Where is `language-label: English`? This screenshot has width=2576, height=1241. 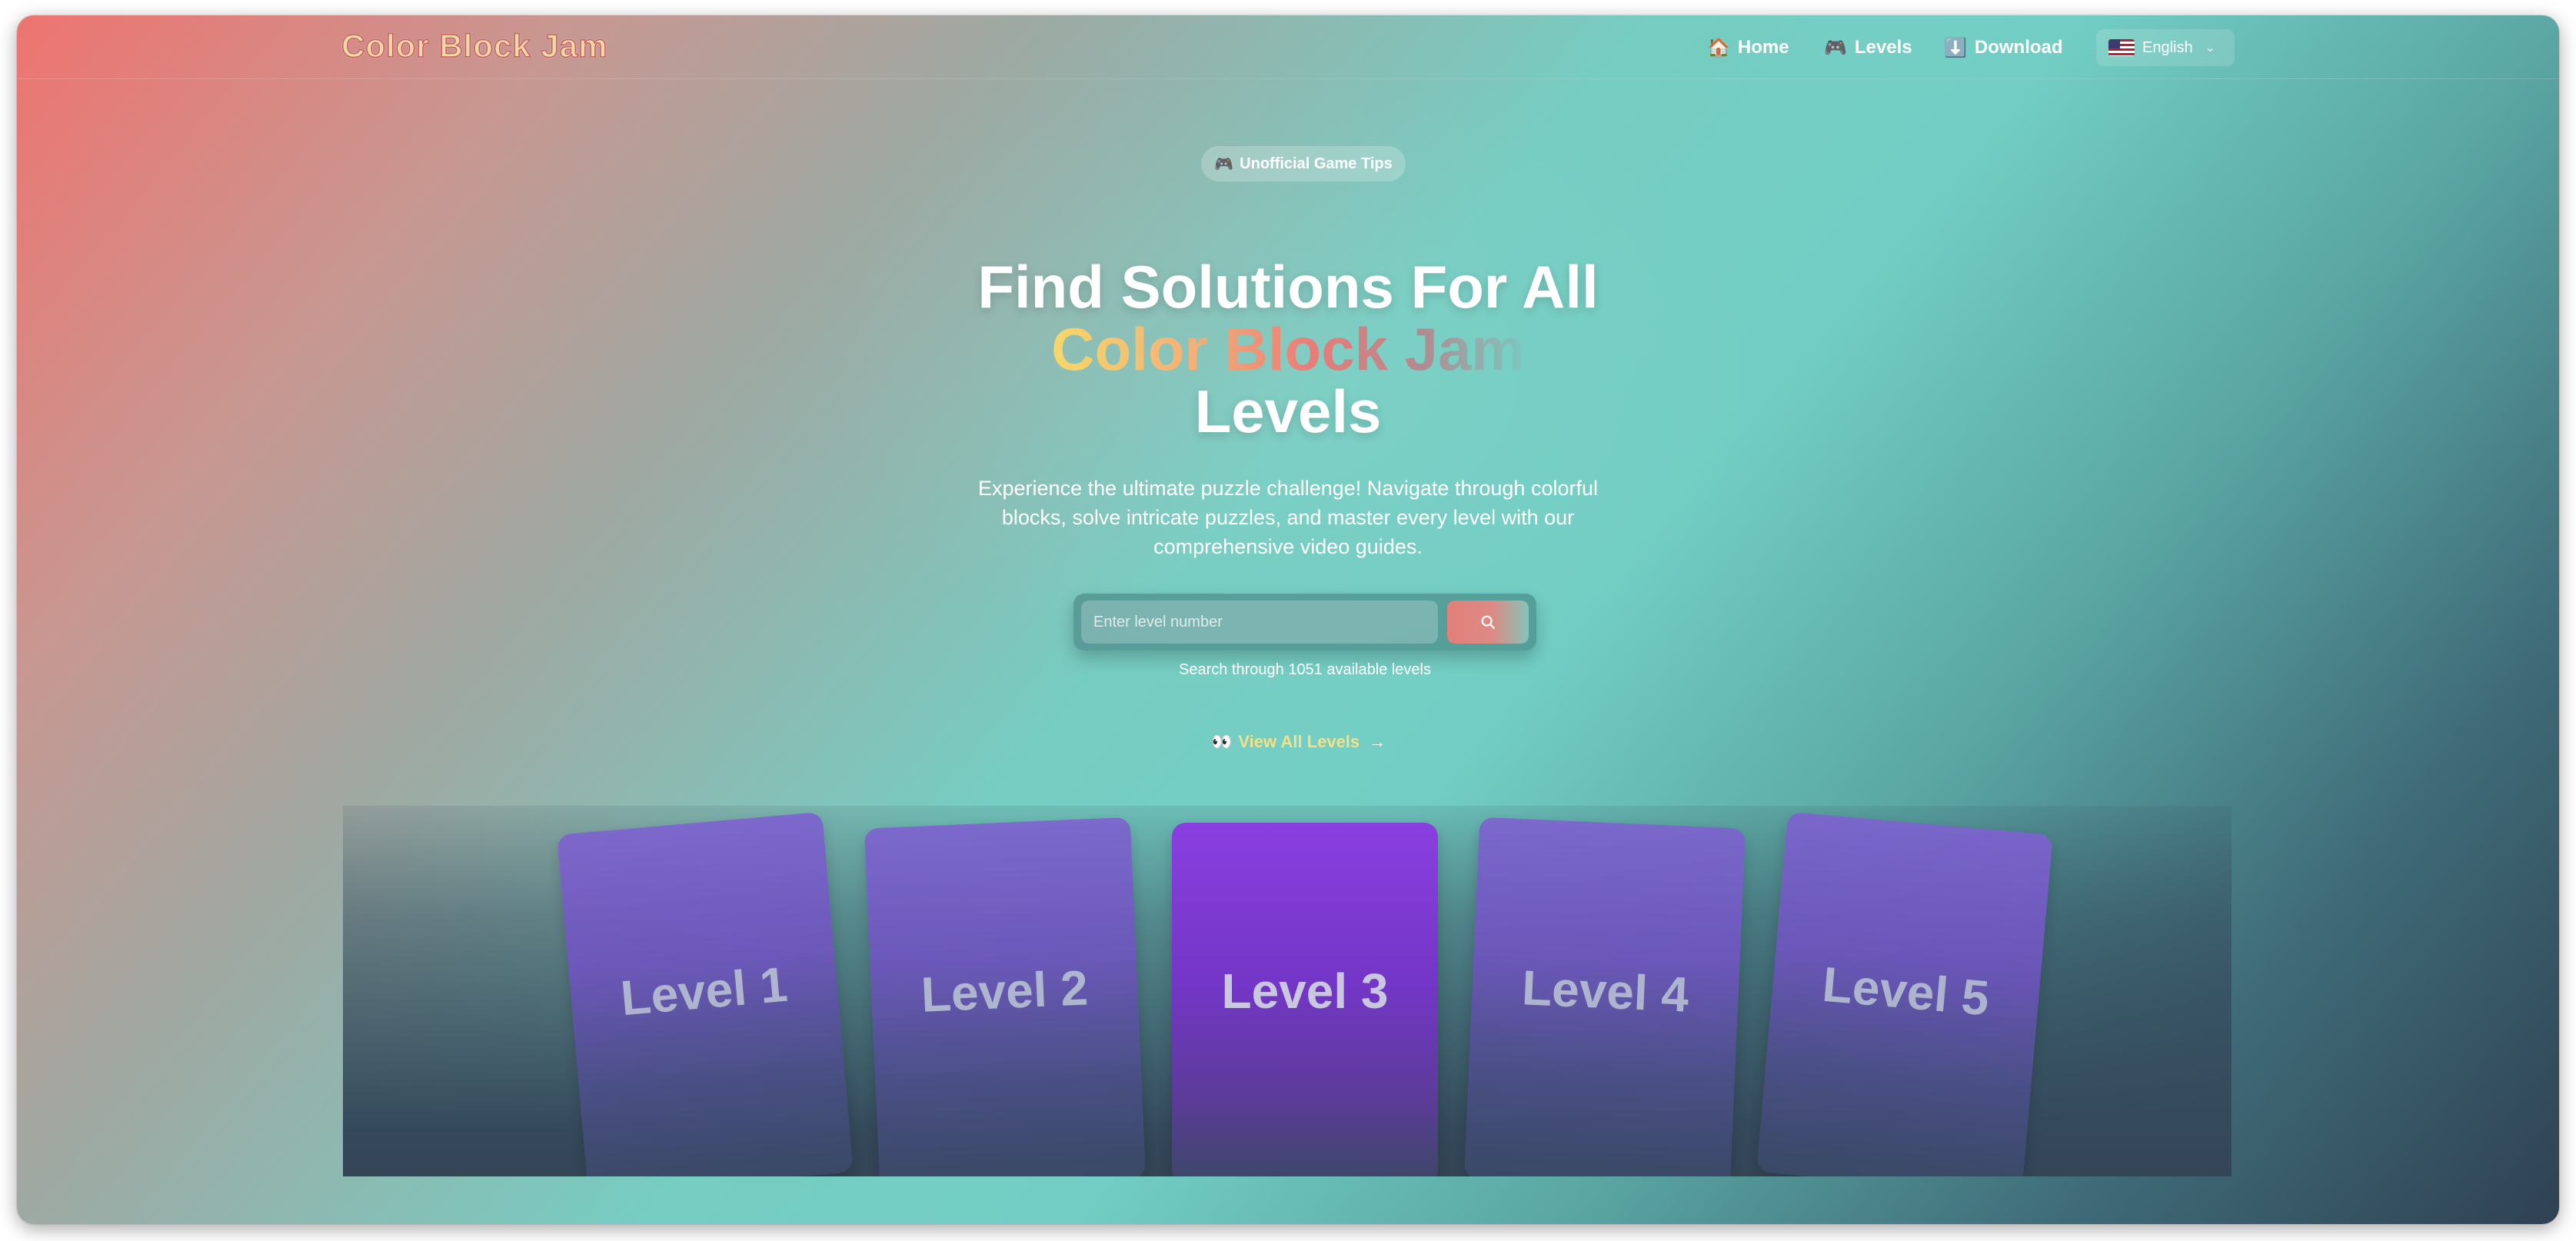
language-label: English is located at coordinates (2167, 47).